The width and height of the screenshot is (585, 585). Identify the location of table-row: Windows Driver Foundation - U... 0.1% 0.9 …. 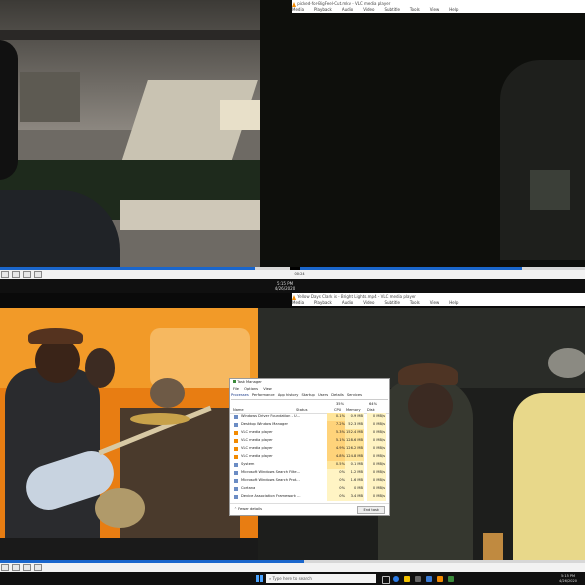
(309, 417).